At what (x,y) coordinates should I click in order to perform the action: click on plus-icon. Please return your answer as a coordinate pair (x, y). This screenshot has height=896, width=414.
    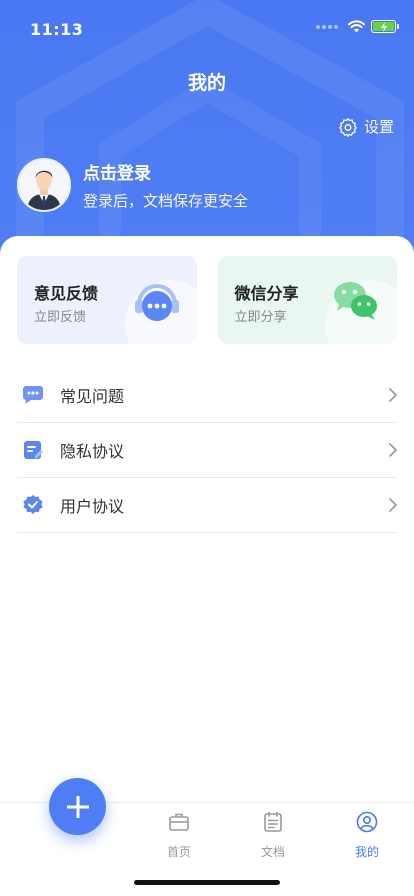
    Looking at the image, I should click on (77, 806).